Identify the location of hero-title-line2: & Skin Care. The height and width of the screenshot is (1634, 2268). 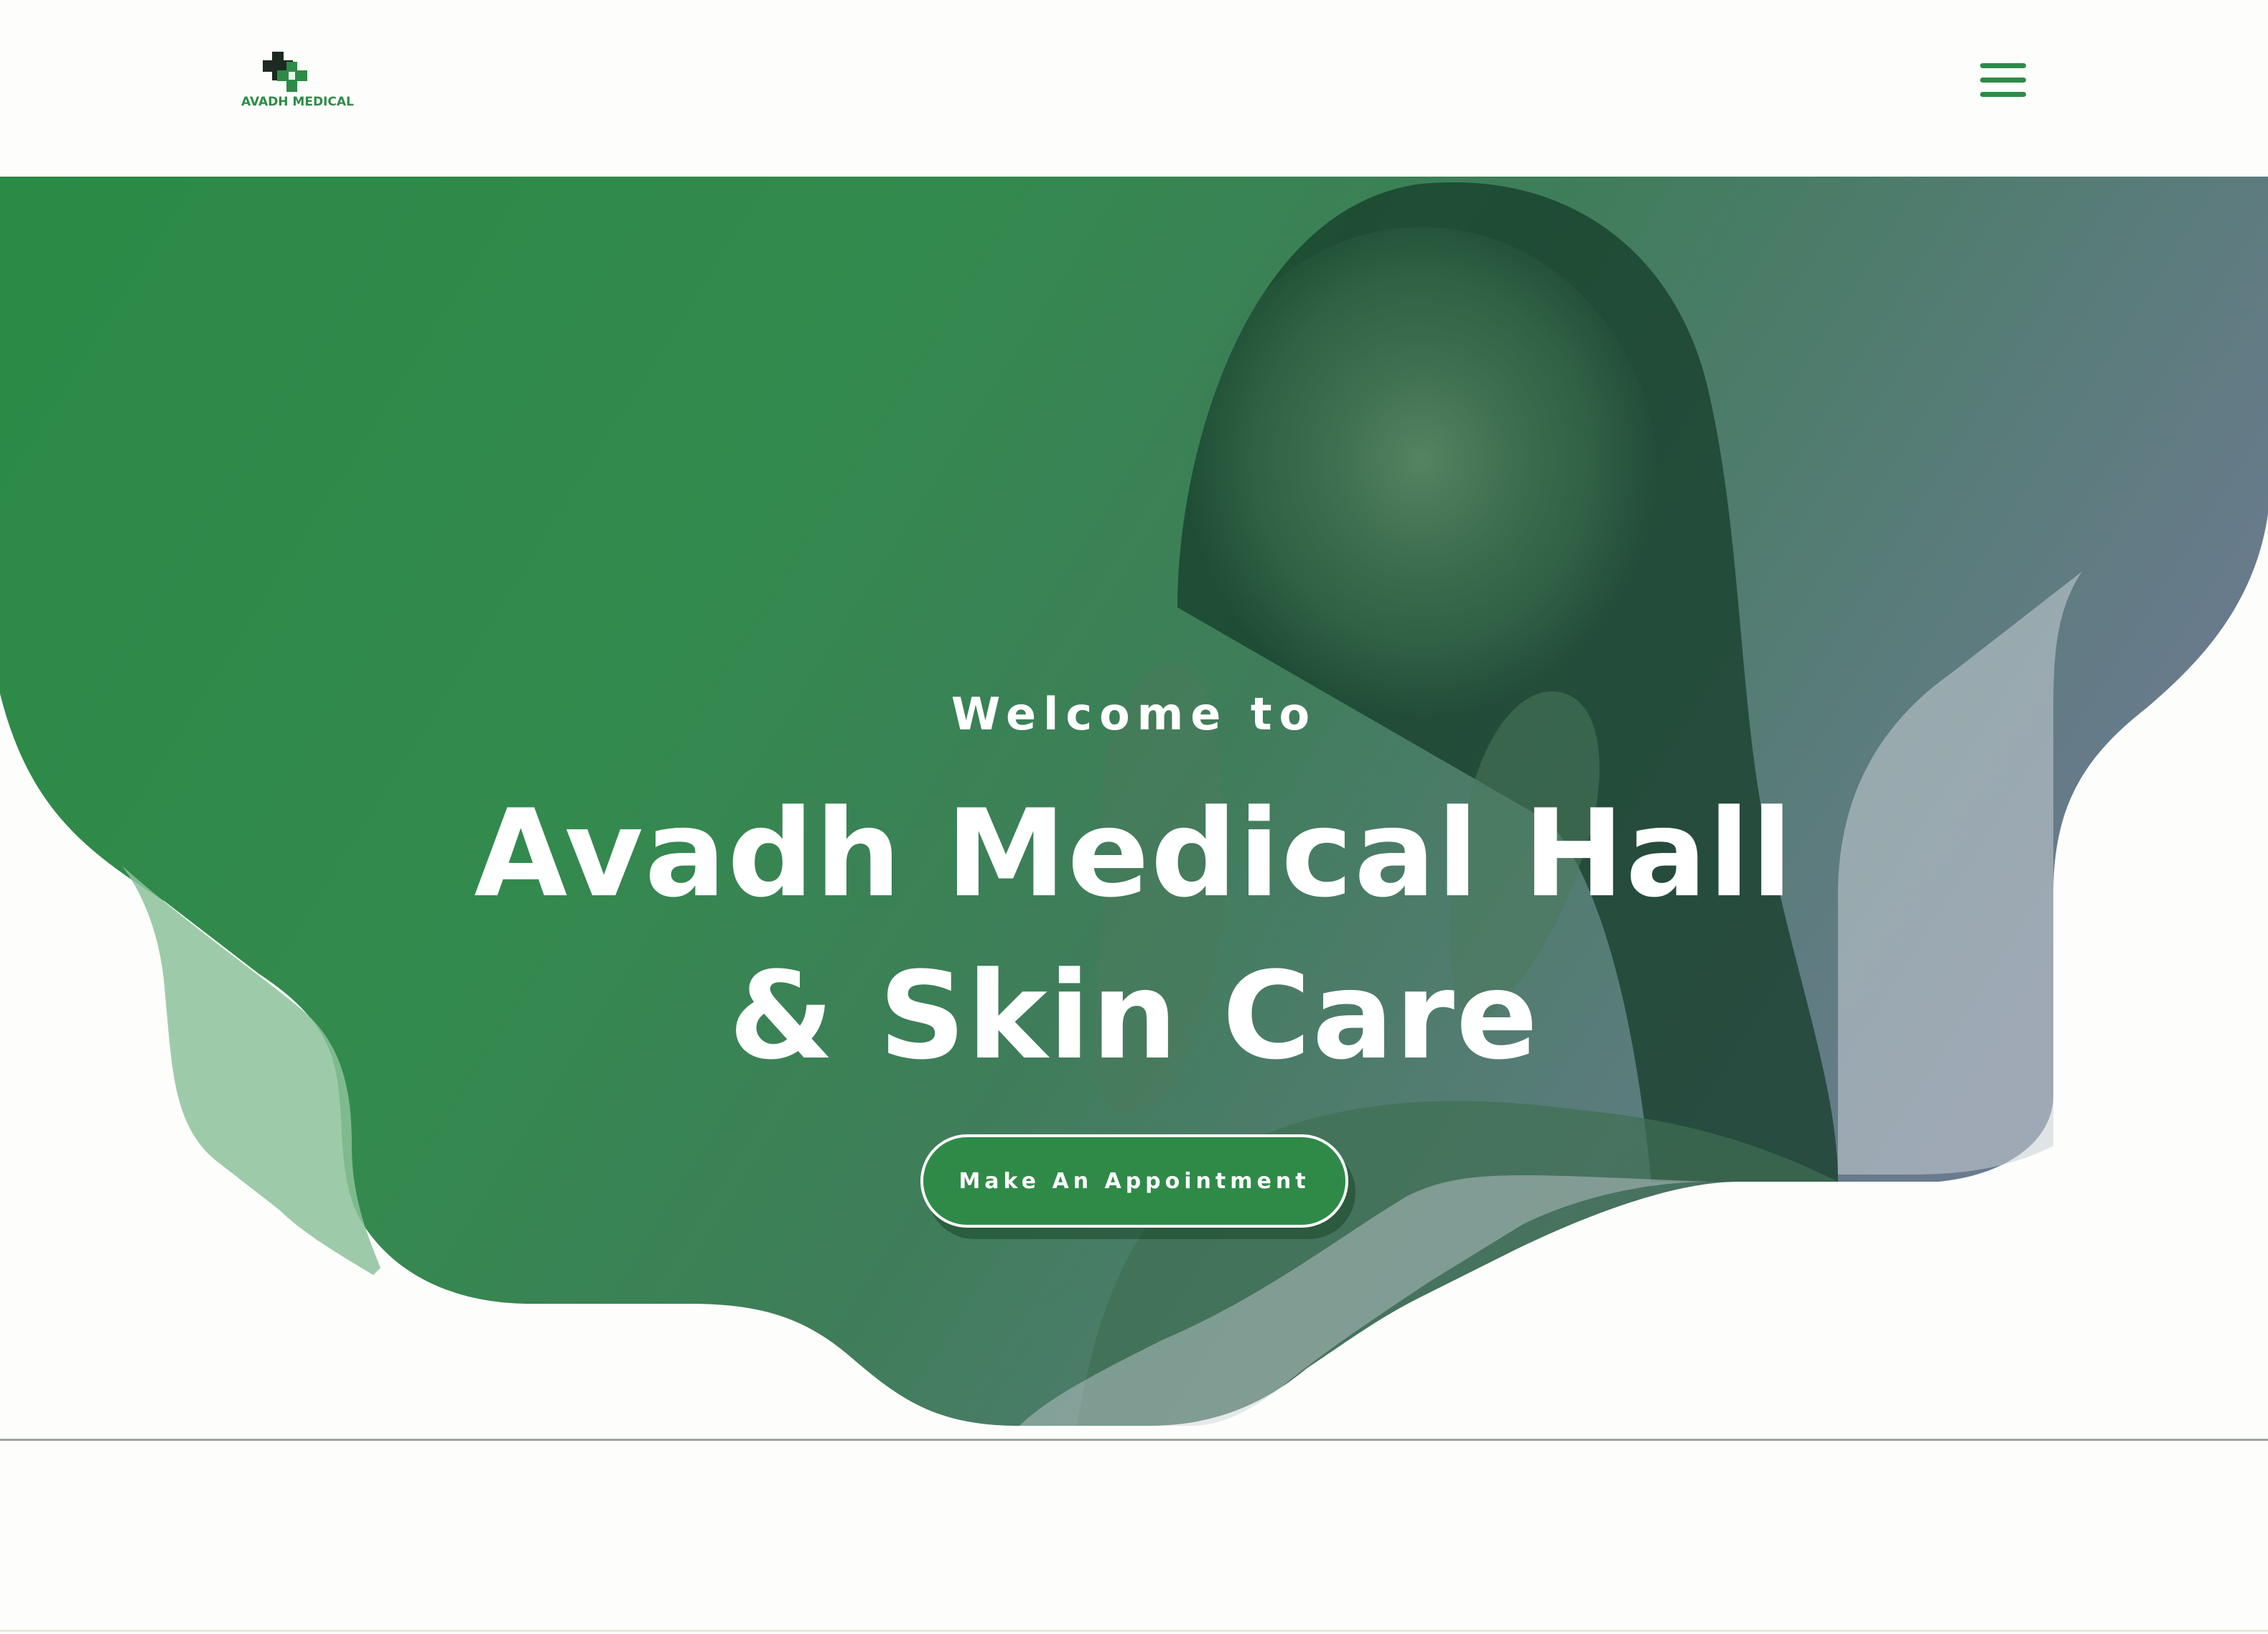
(1134, 1016).